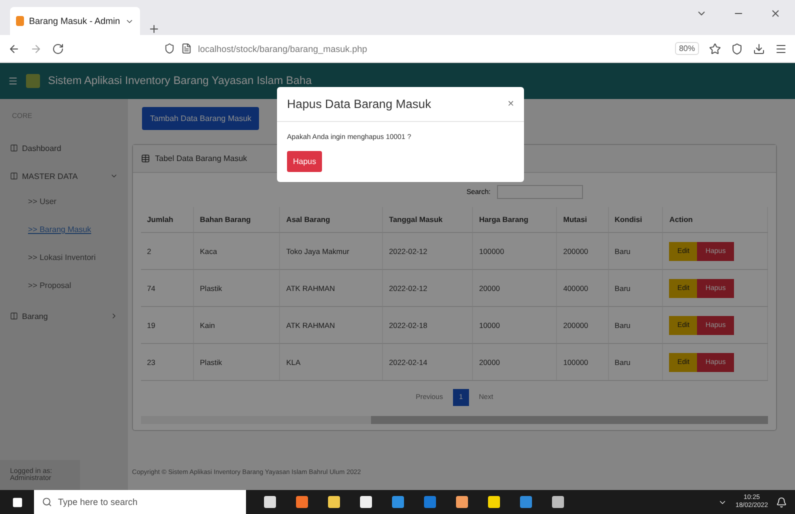 The height and width of the screenshot is (514, 795). What do you see at coordinates (64, 148) in the screenshot?
I see `sidebar-item: Dashboard` at bounding box center [64, 148].